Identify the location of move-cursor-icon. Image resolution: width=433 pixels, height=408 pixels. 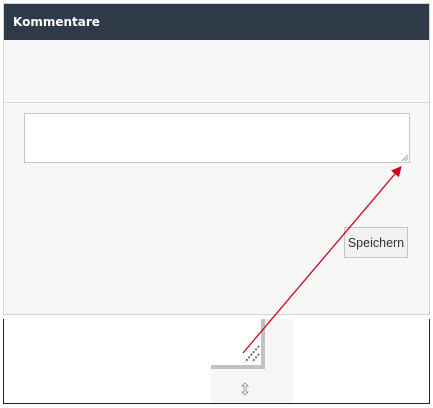
(245, 389).